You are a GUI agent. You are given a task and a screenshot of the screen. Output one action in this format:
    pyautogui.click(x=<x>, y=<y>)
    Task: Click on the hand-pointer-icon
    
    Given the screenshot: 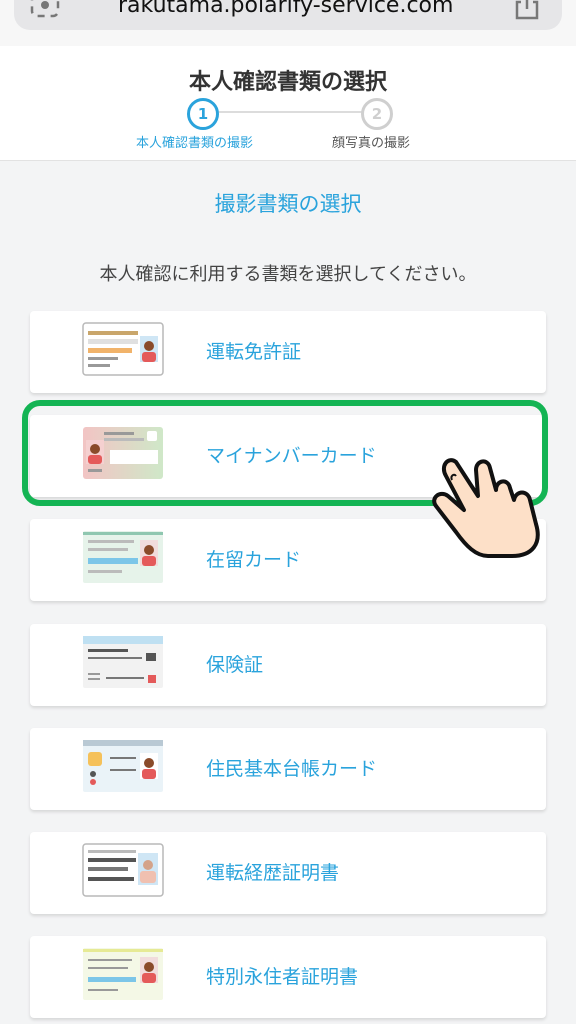 What is the action you would take?
    pyautogui.click(x=486, y=508)
    